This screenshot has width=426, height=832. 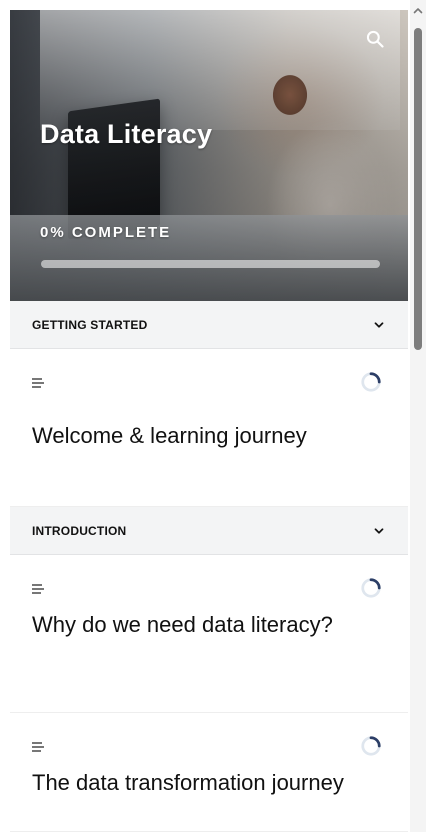 I want to click on search-icon, so click(x=375, y=39).